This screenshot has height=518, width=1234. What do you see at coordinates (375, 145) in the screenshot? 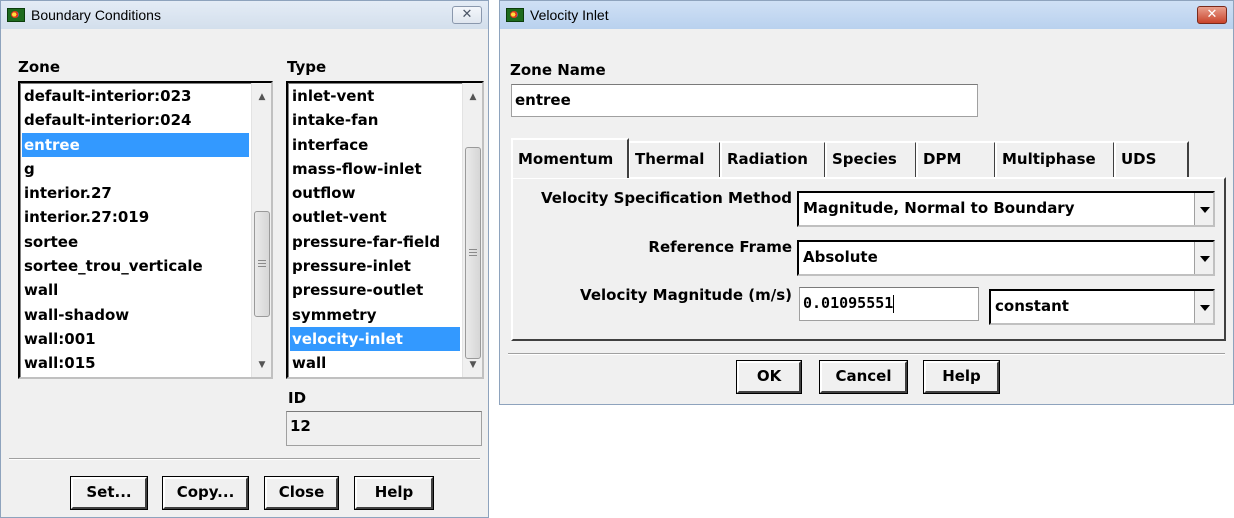
I see `type-list-item: interface` at bounding box center [375, 145].